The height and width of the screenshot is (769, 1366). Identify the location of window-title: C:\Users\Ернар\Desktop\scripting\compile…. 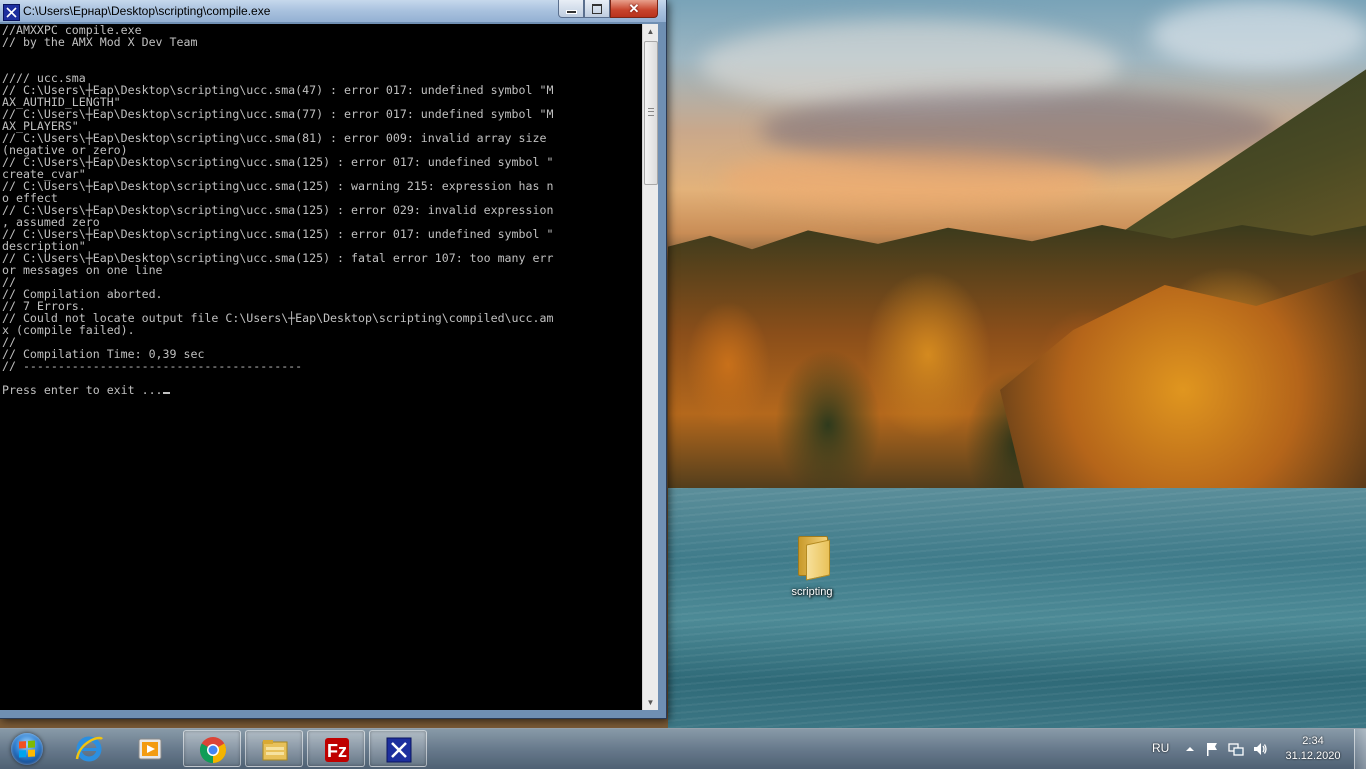
(147, 11).